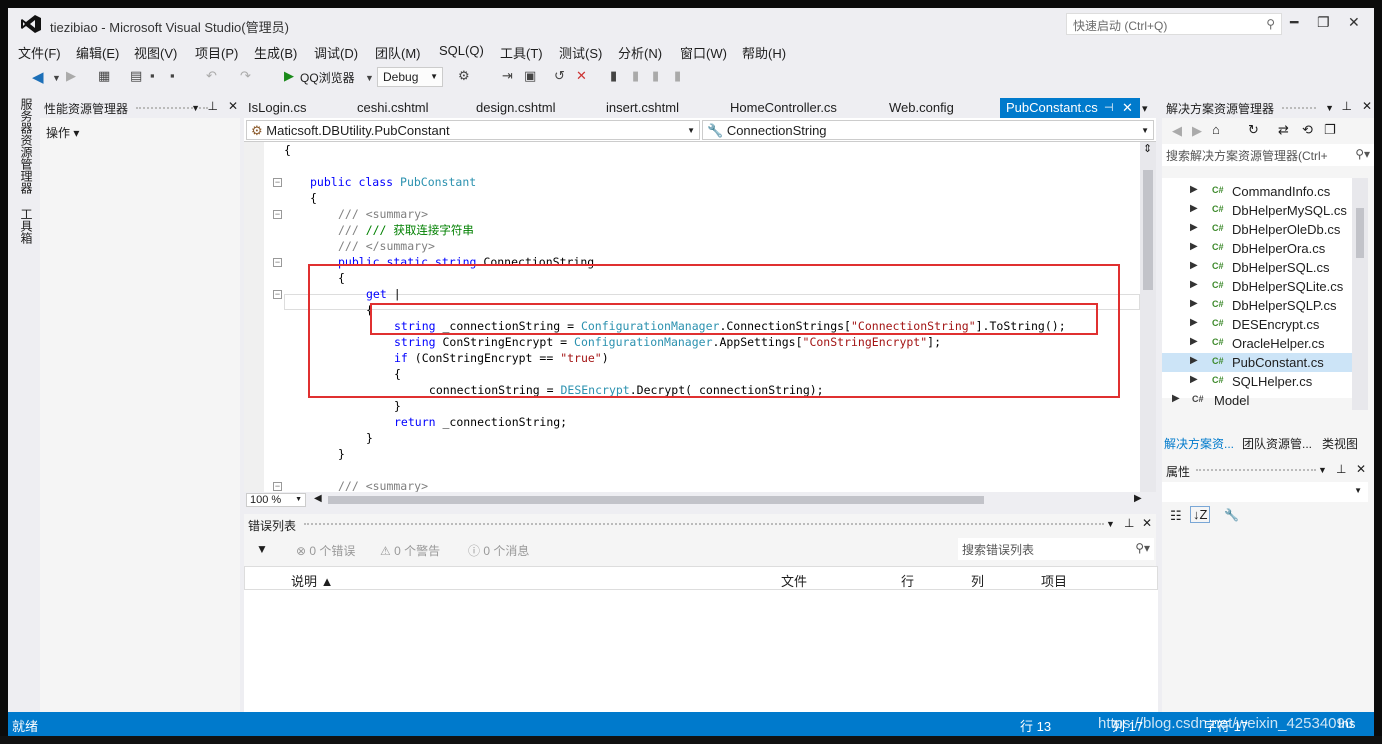  Describe the element at coordinates (1054, 580) in the screenshot. I see `column-project: 项目` at that location.